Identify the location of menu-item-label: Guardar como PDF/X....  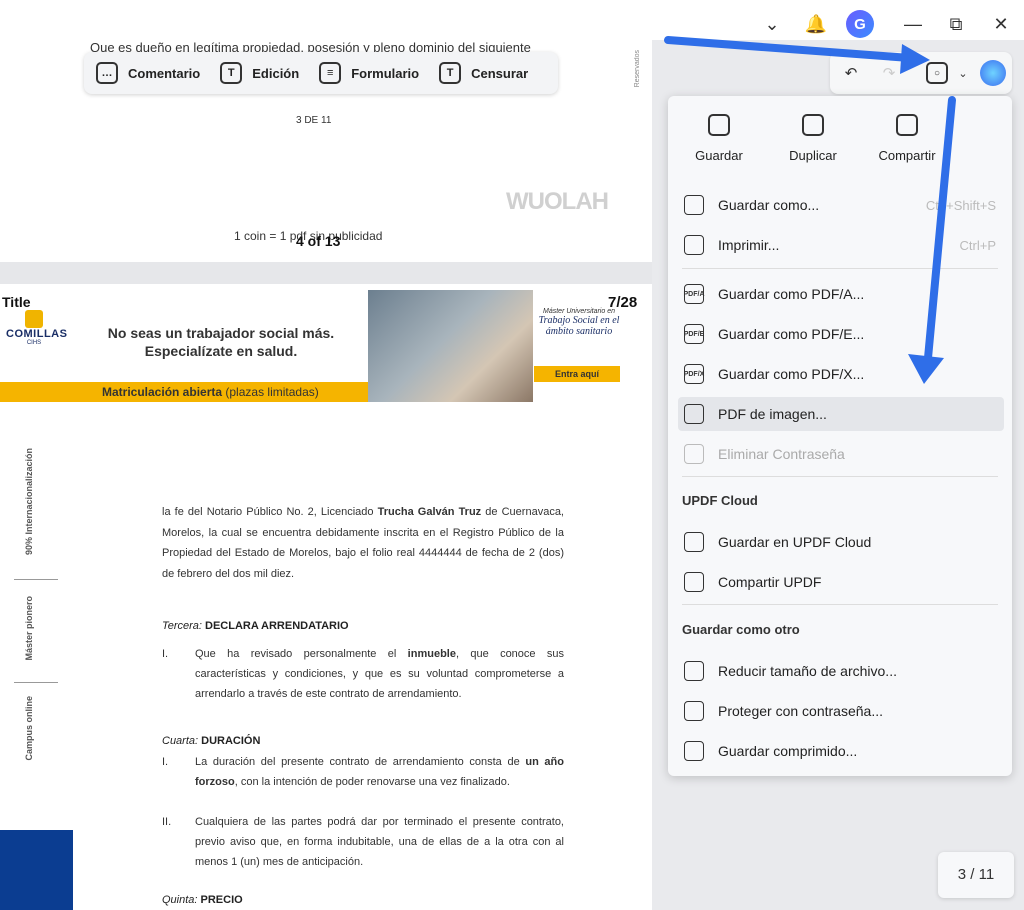
(791, 374).